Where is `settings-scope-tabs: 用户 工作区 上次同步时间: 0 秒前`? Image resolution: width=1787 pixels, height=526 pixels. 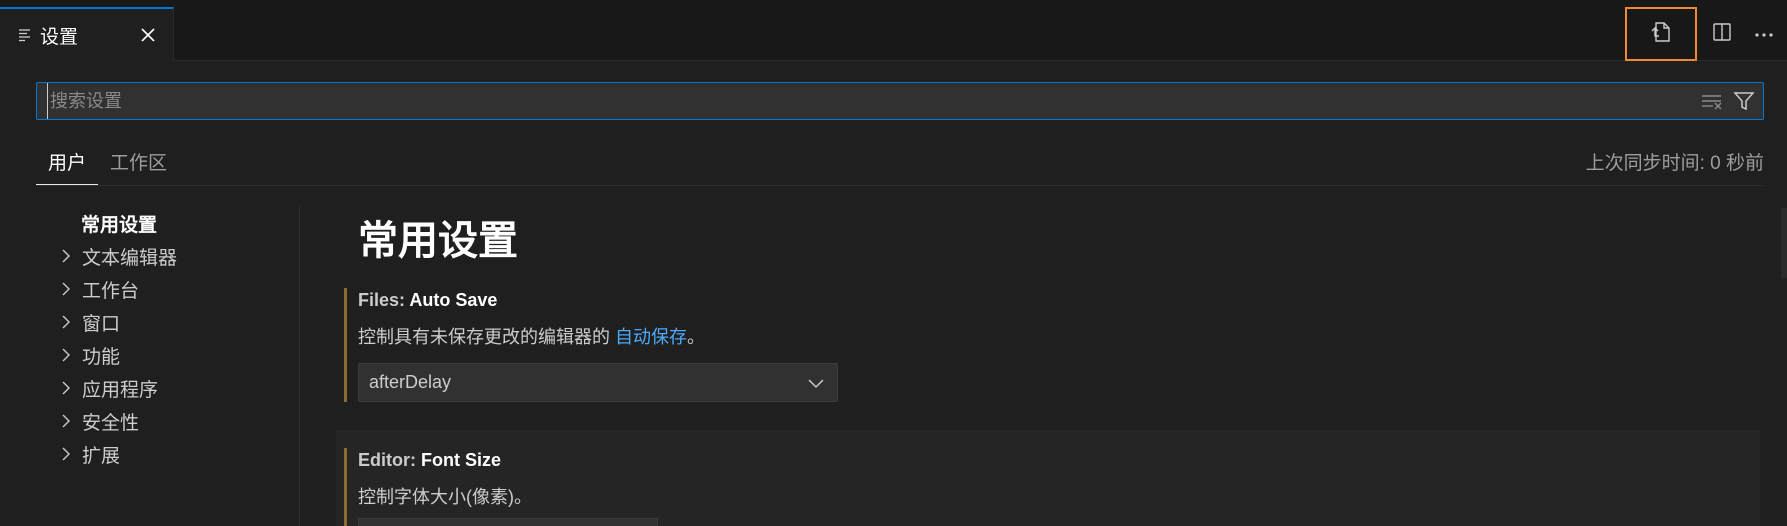 settings-scope-tabs: 用户 工作区 上次同步时间: 0 秒前 is located at coordinates (900, 162).